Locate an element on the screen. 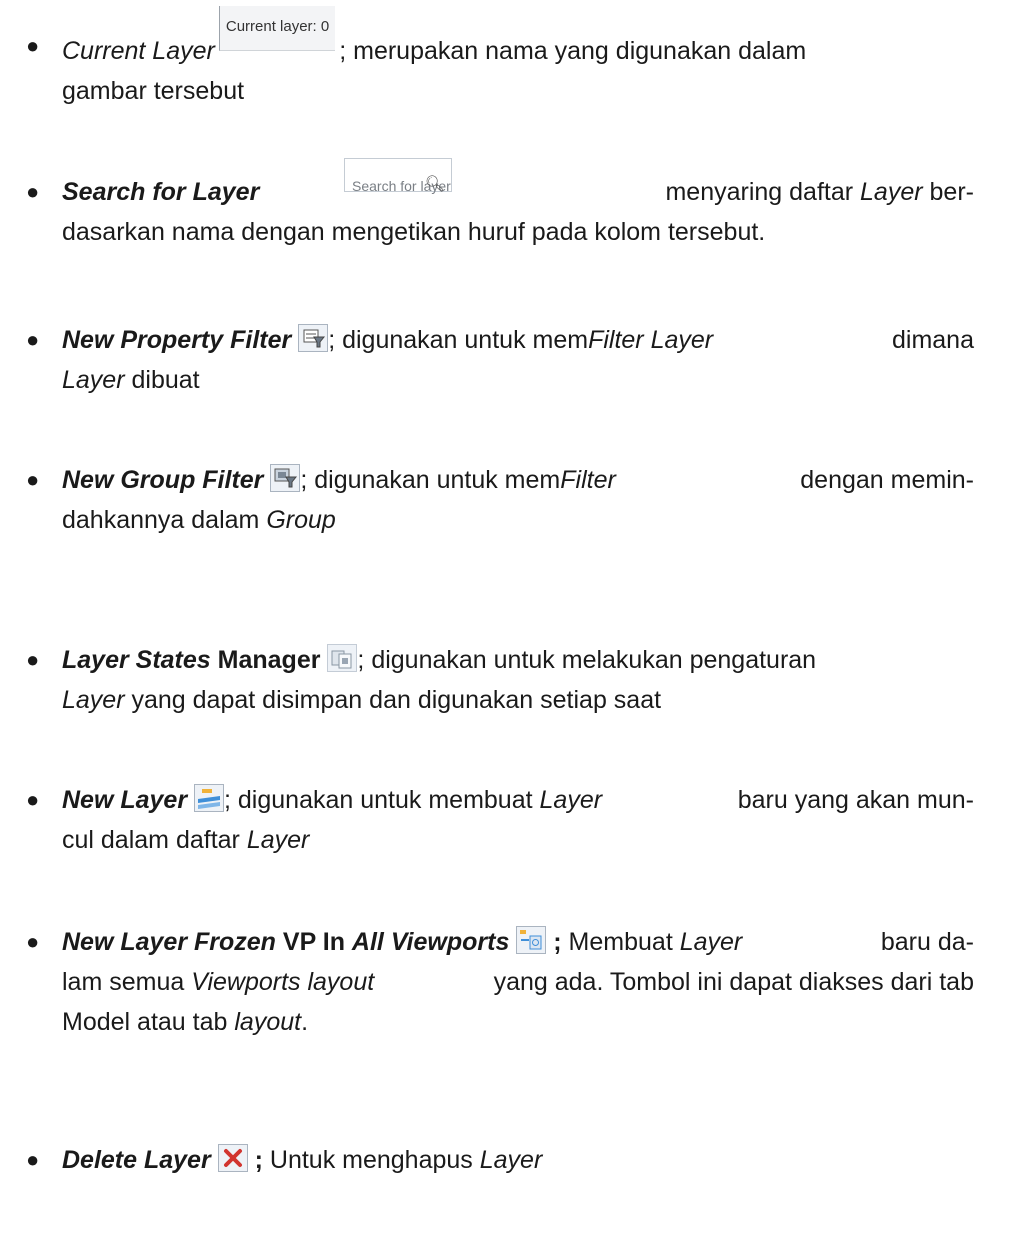 The height and width of the screenshot is (1250, 1009). new-layer-icon is located at coordinates (209, 798).